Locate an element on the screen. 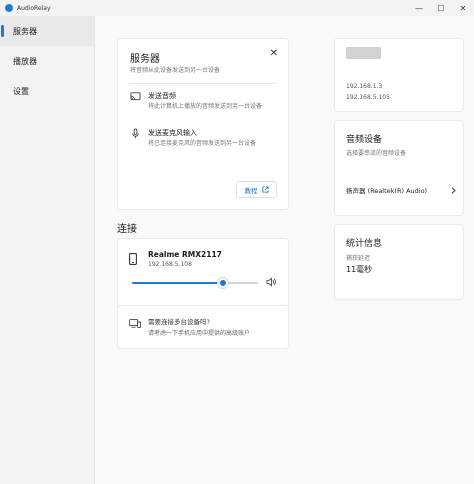 The height and width of the screenshot is (484, 474). ip-address: 192.168.1.3 is located at coordinates (364, 86).